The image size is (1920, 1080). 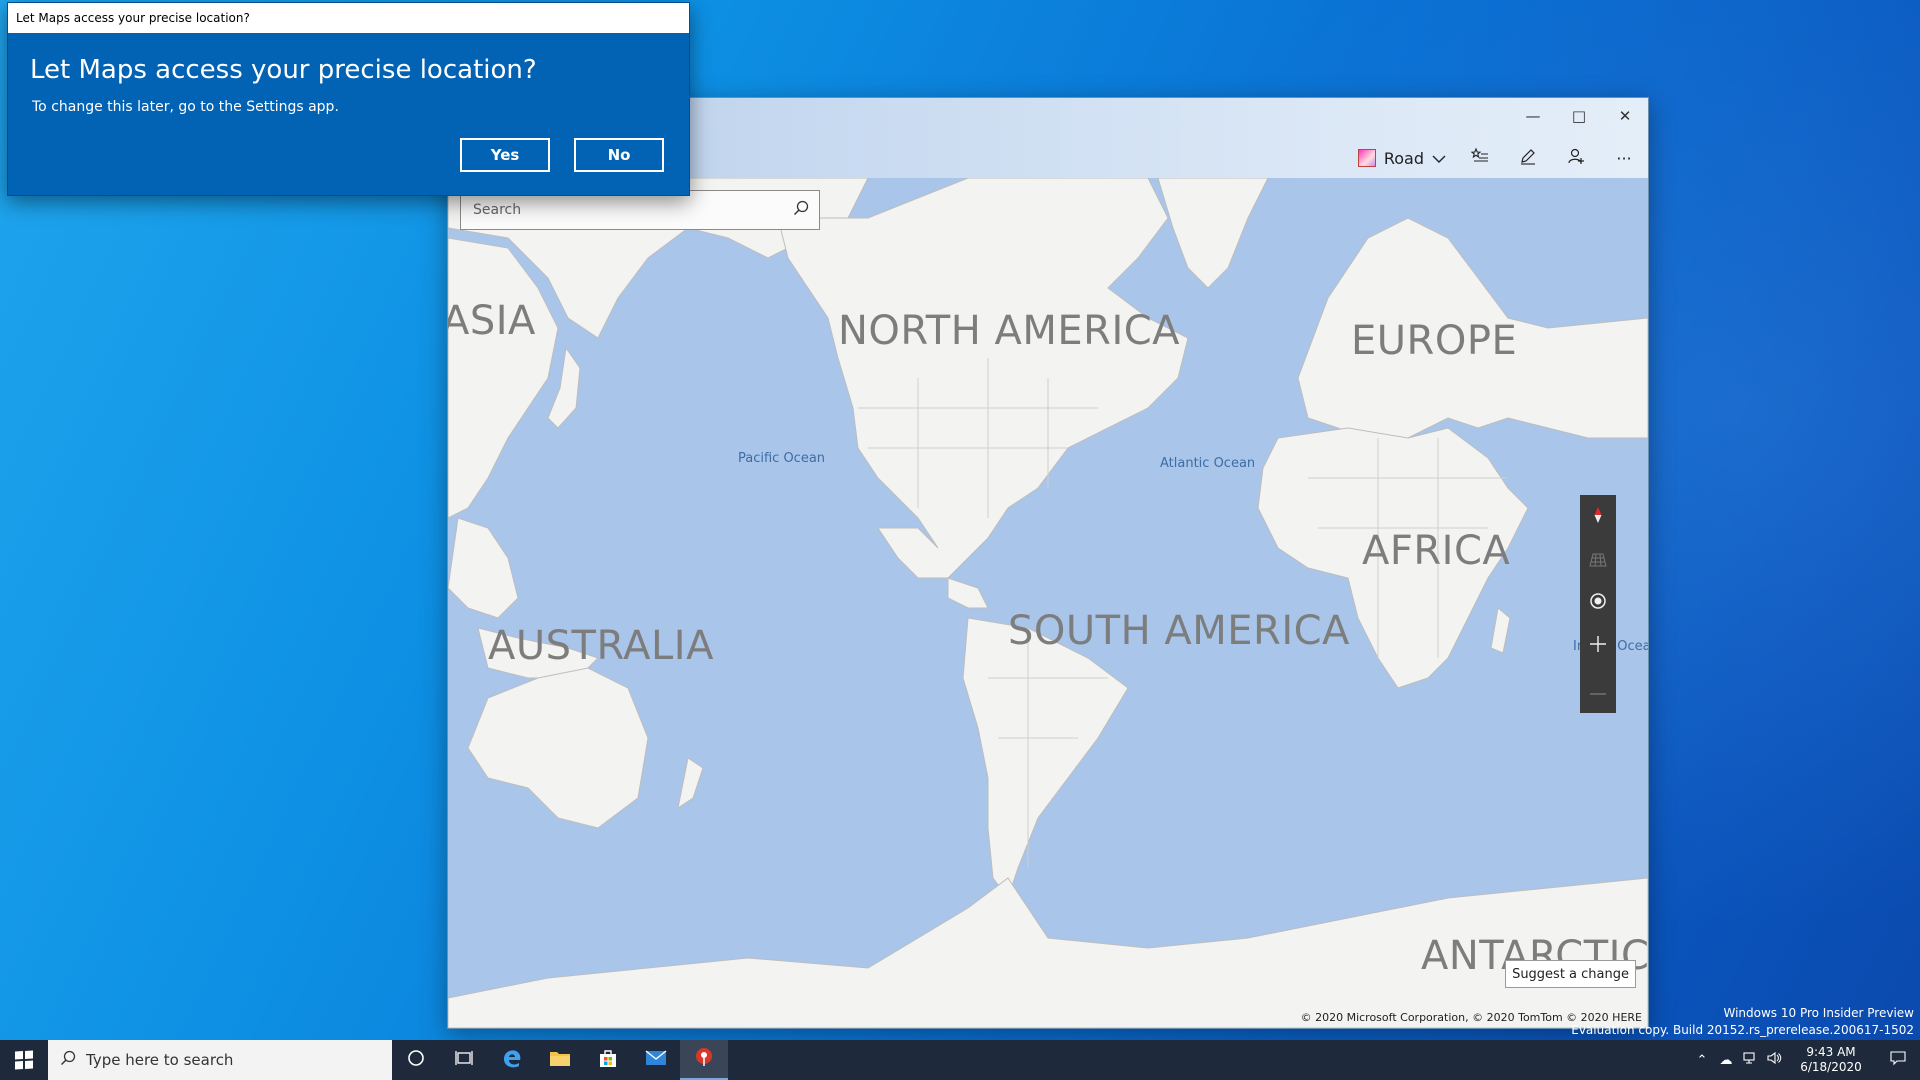 I want to click on edge-app-button, so click(x=512, y=1060).